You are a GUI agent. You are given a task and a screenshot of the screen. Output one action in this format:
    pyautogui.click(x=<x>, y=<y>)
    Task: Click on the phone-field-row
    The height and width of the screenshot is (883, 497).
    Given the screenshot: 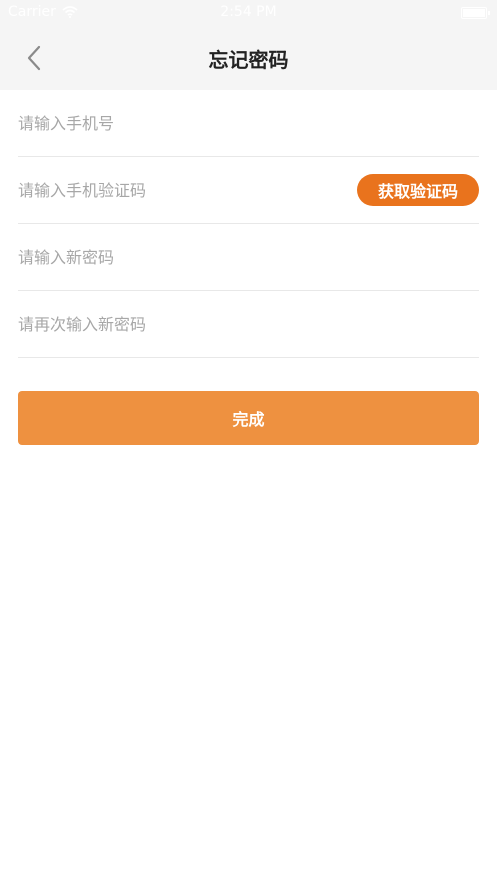 What is the action you would take?
    pyautogui.click(x=248, y=123)
    